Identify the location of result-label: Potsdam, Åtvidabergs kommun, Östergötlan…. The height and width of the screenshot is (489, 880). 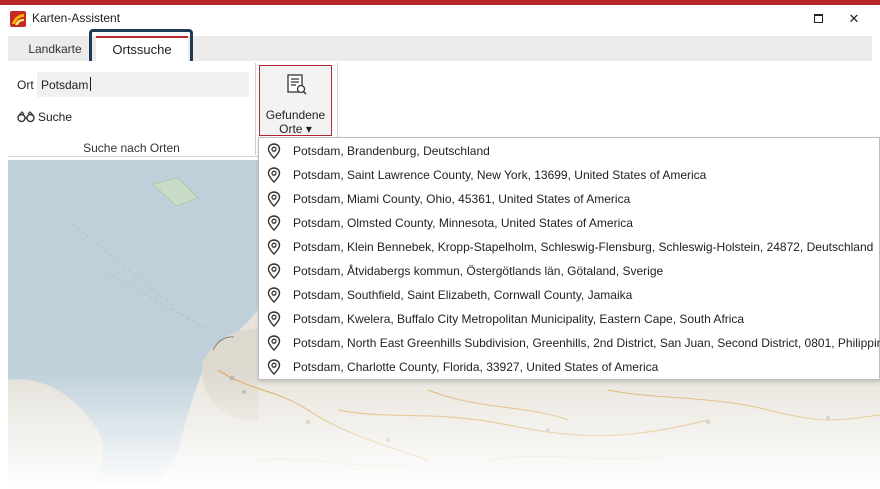
(478, 271).